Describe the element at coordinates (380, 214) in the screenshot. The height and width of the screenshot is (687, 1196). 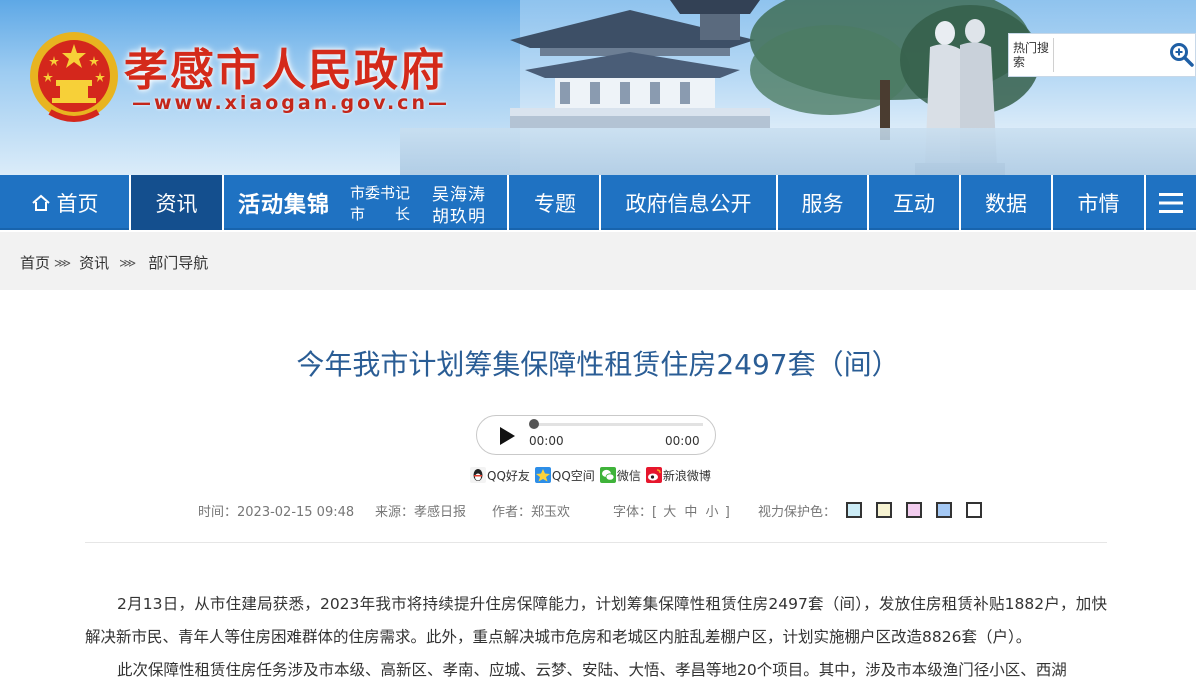
I see `campaign-role-mayor: 市 长` at that location.